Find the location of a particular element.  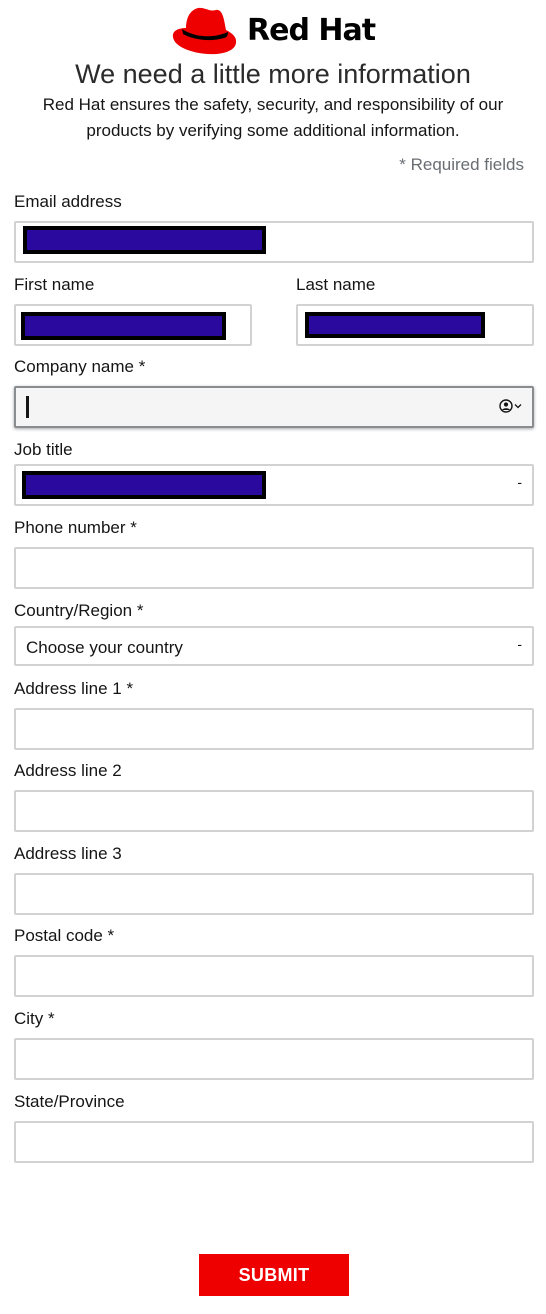

last-name-label: Last name is located at coordinates (336, 284).